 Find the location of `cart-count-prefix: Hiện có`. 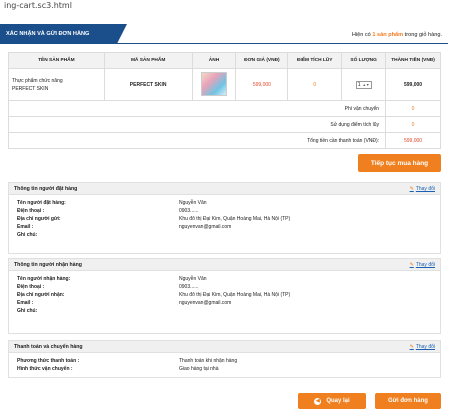

cart-count-prefix: Hiện có is located at coordinates (362, 35).